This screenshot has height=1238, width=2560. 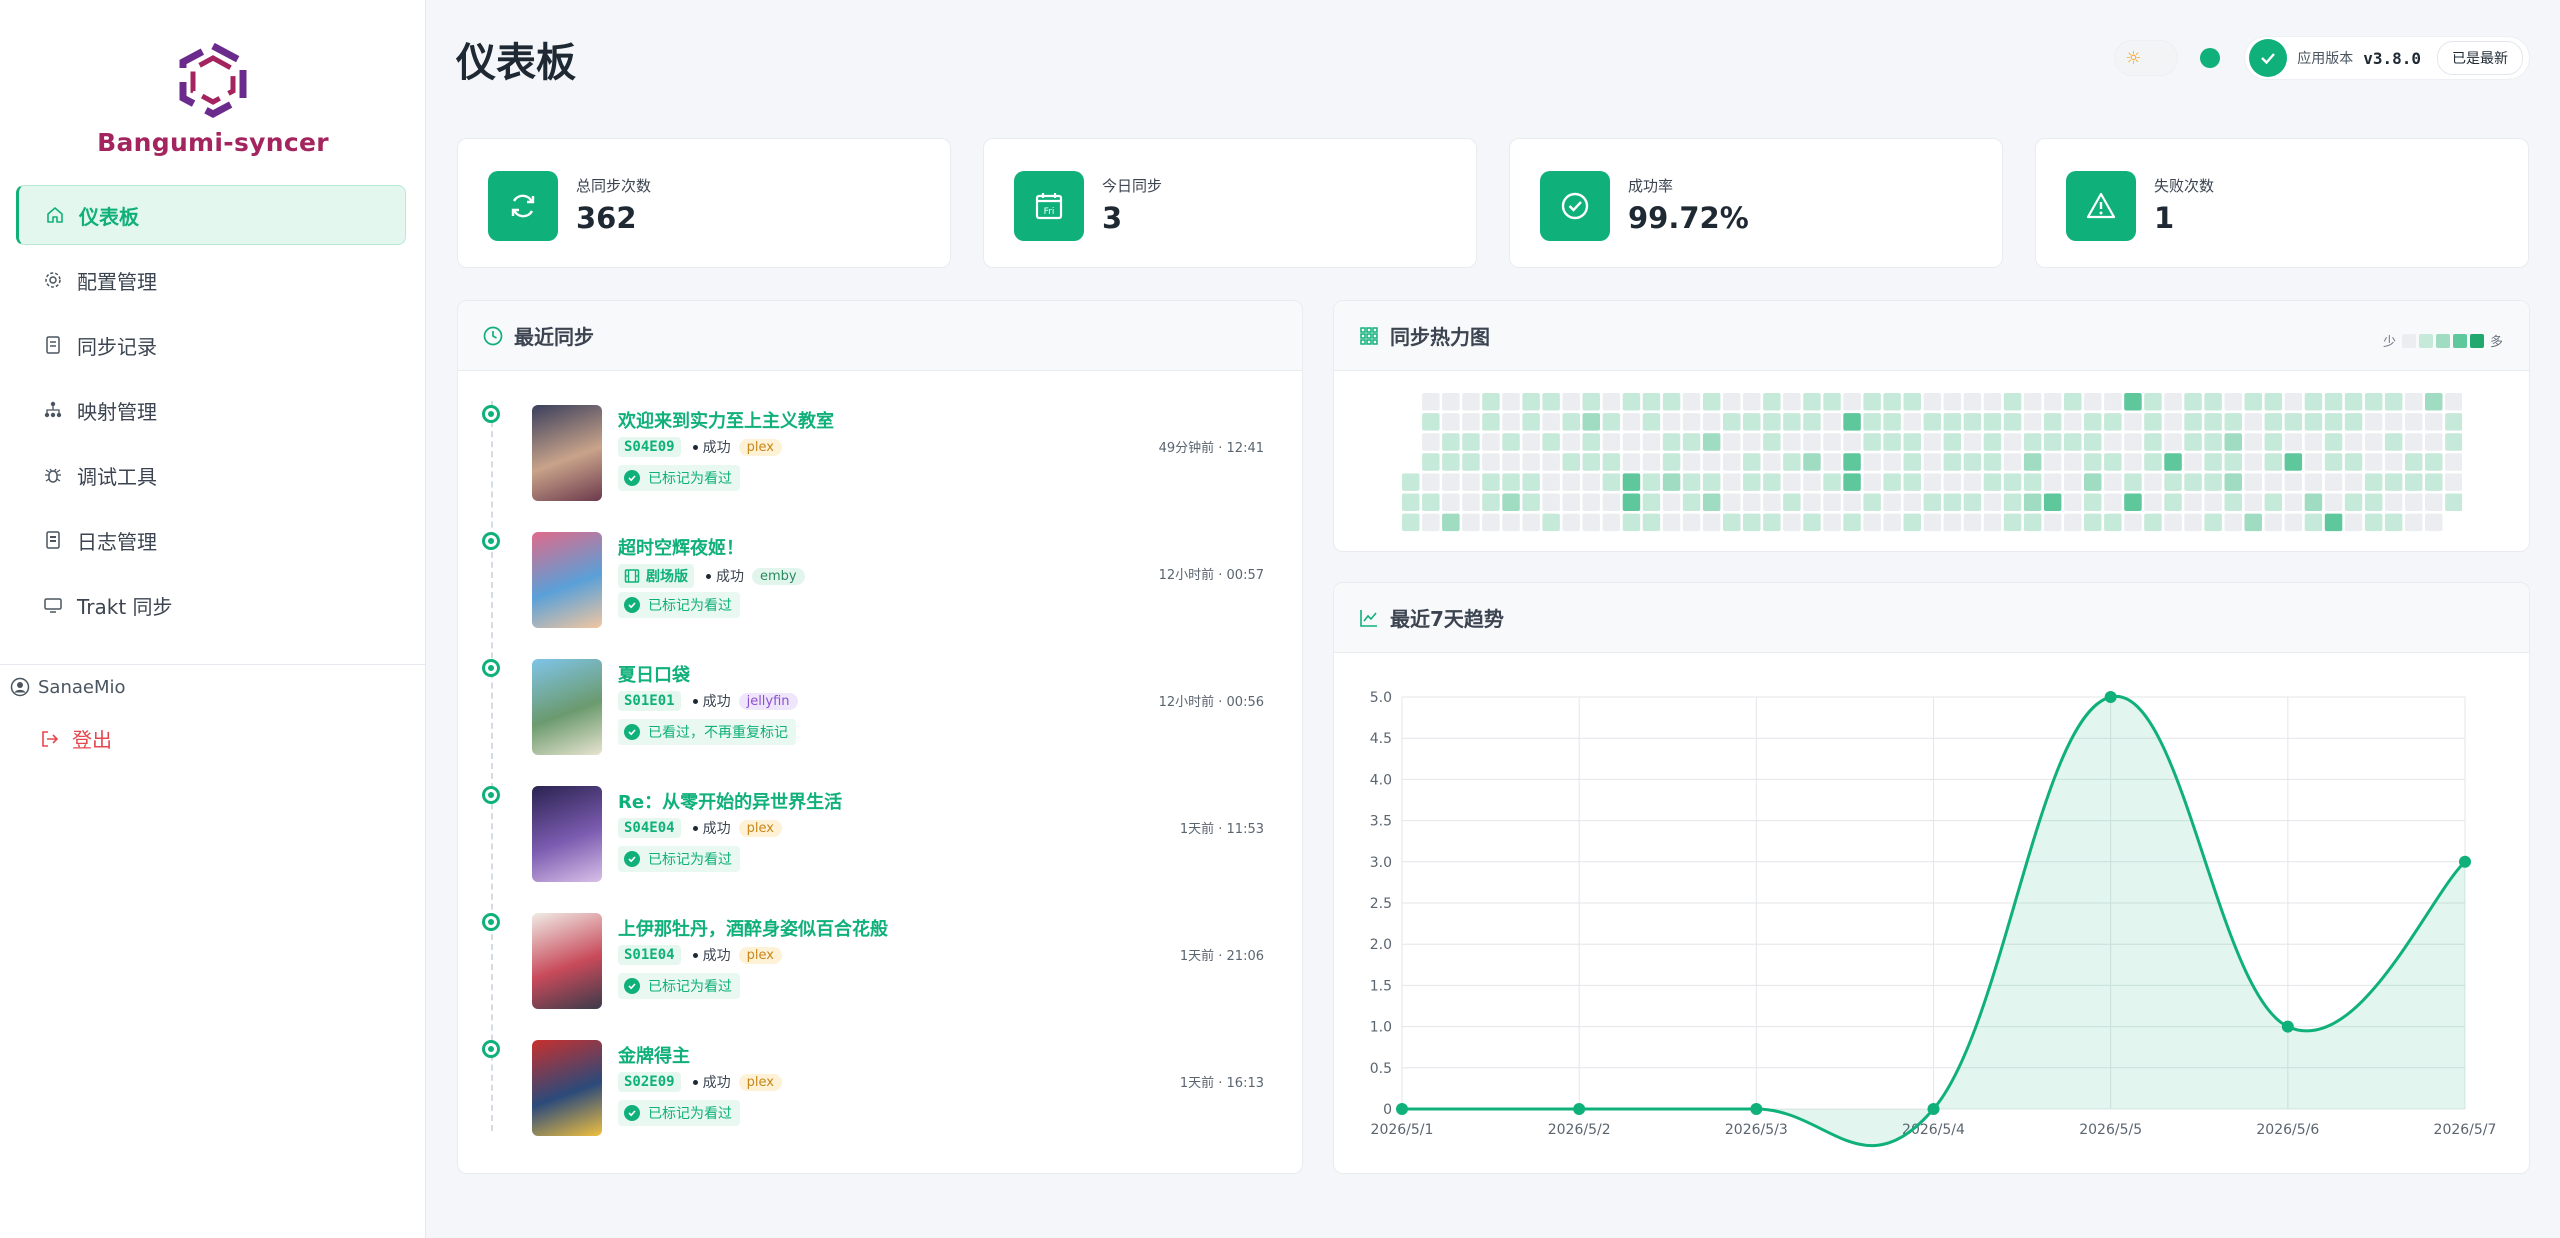 I want to click on theme-toggle: ☼, so click(x=2146, y=58).